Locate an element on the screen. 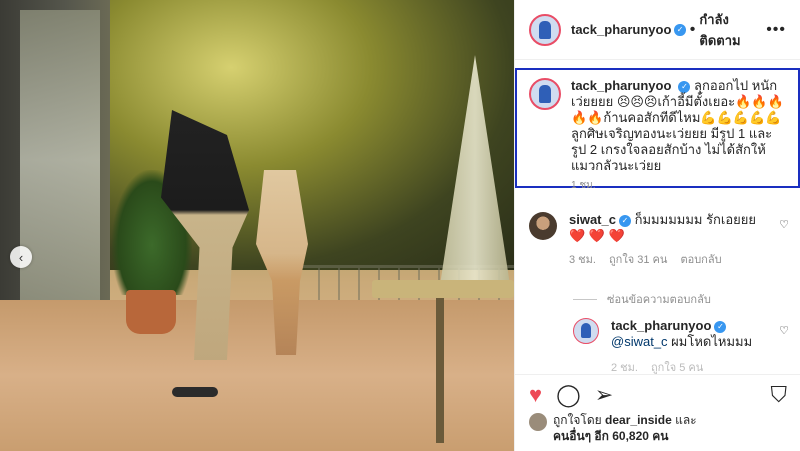 The width and height of the screenshot is (800, 451). hide-replies-label: ซ่อนข้อความตอบกลับ is located at coordinates (659, 300).